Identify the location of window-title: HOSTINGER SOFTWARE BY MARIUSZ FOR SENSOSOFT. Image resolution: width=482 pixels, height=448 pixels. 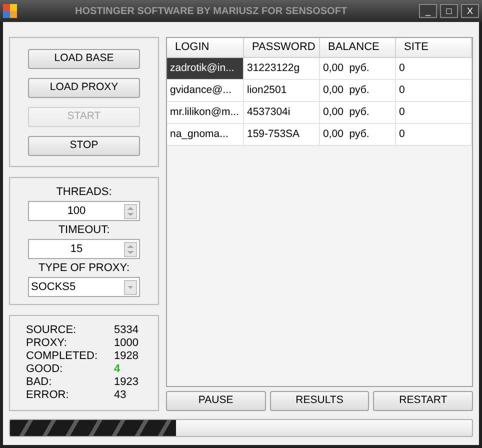
(211, 11).